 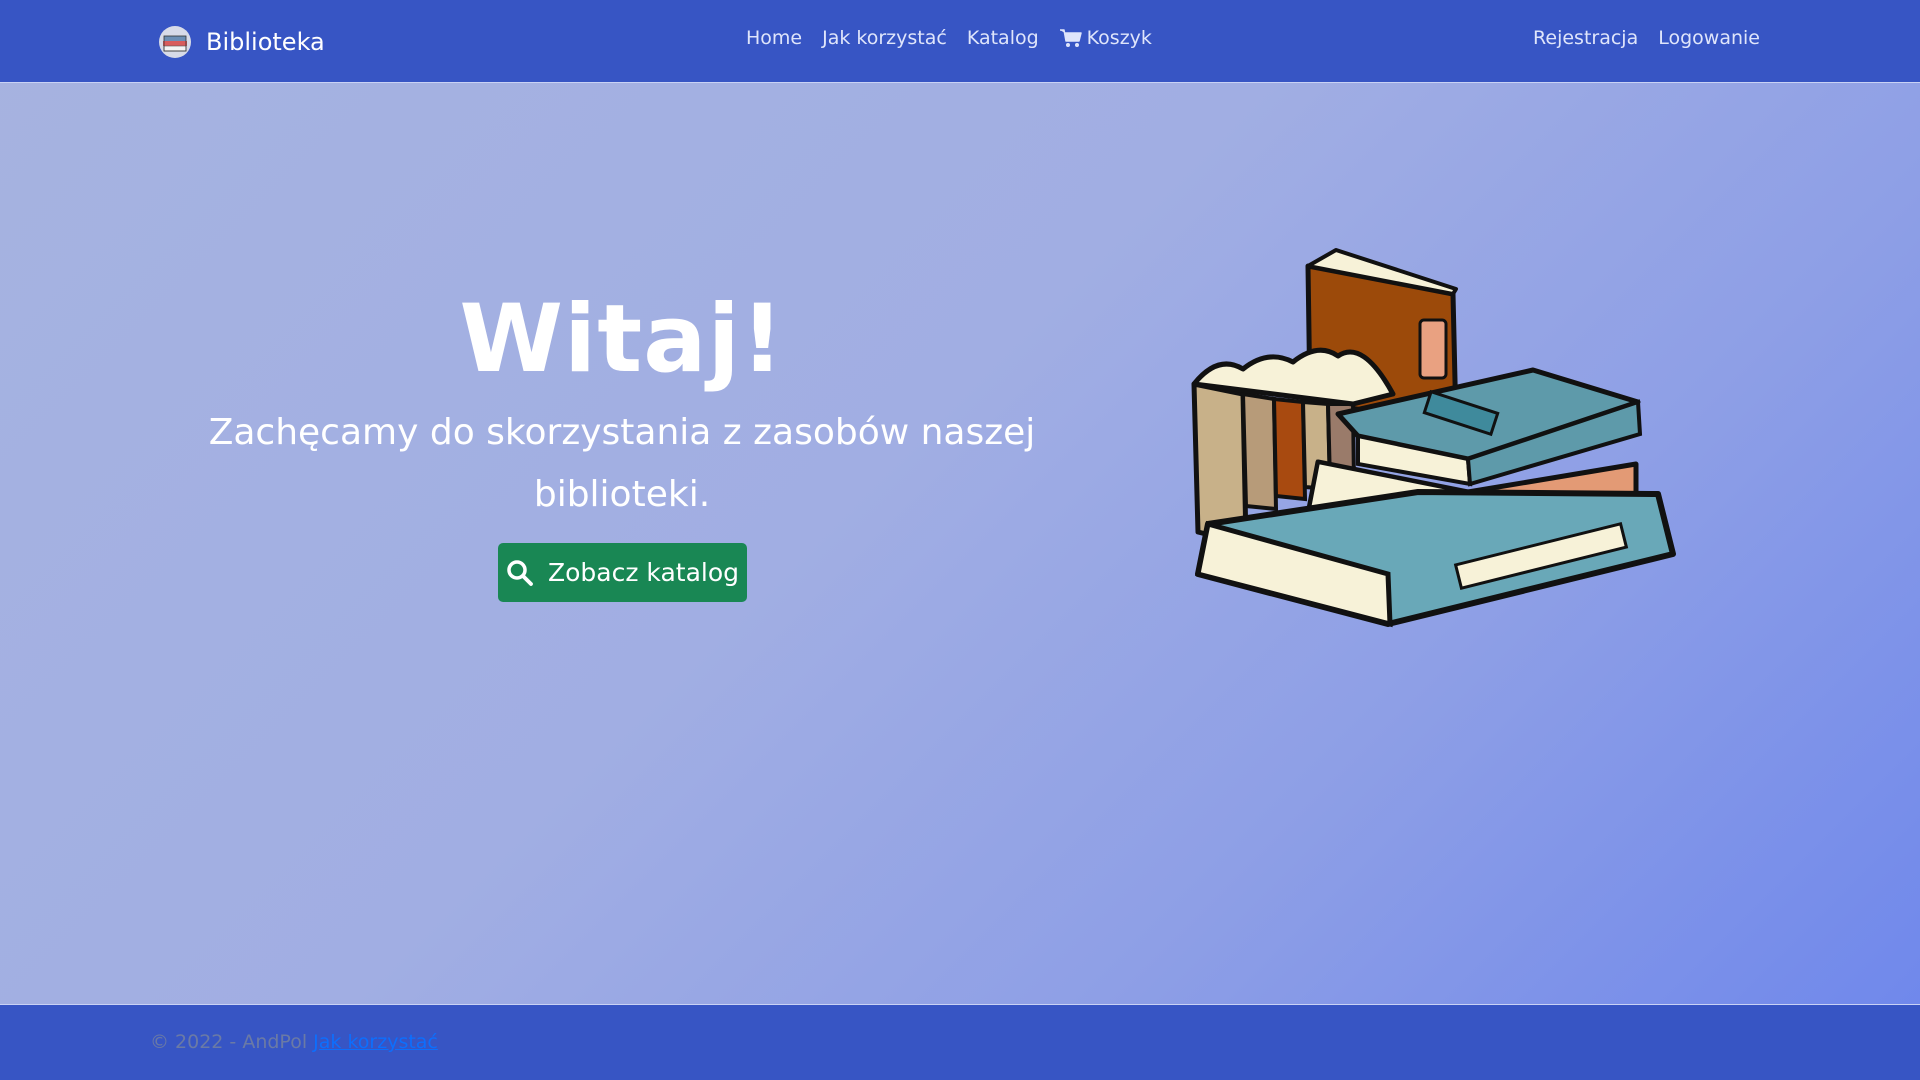 What do you see at coordinates (375, 1042) in the screenshot?
I see `footer-link-how-to-use: Jak korzystać` at bounding box center [375, 1042].